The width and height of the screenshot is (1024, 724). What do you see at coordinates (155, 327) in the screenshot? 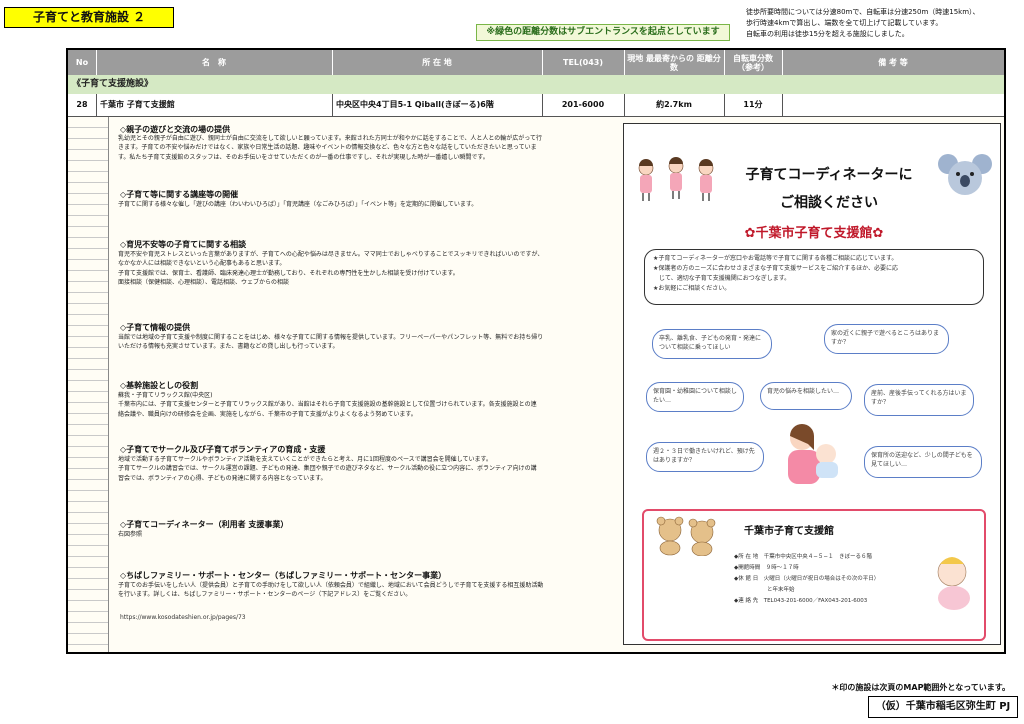
I see `section-title: ◇子育て情報の提供` at bounding box center [155, 327].